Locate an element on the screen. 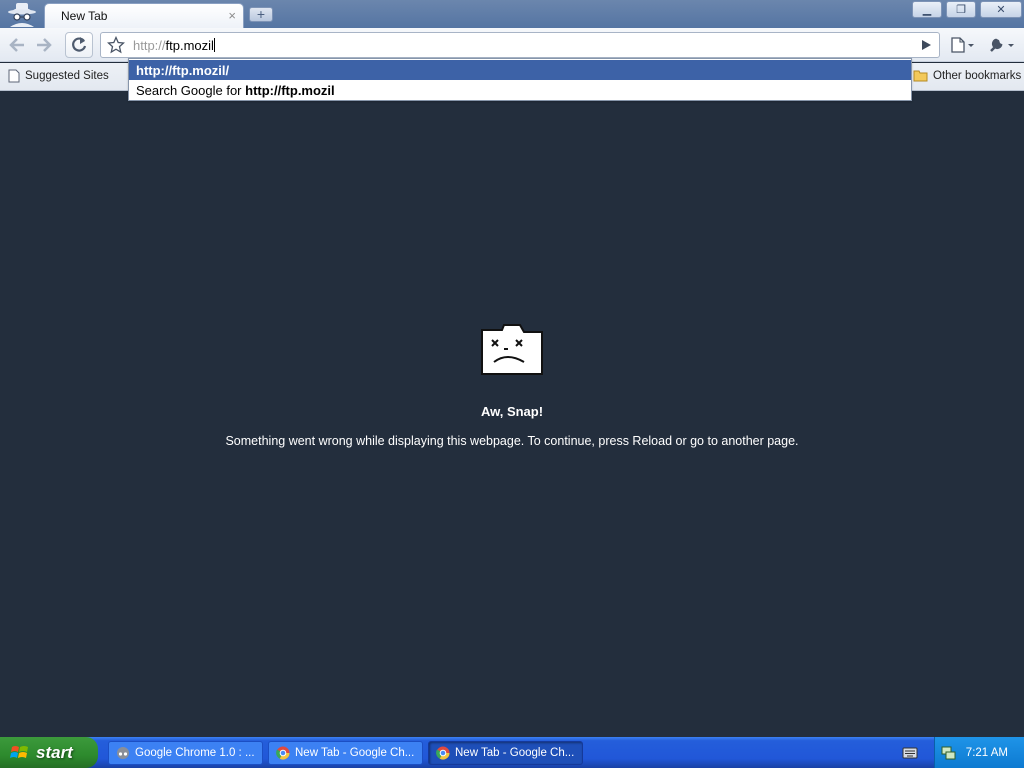  bookmark-other-bookmarks: Other bookmarks is located at coordinates (967, 75).